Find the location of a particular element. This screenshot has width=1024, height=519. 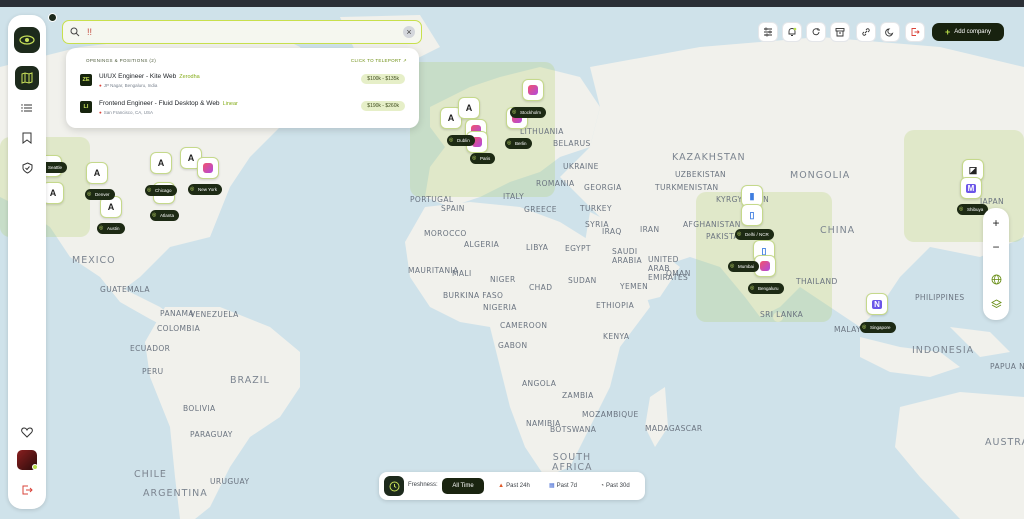

company-marker: M is located at coordinates (971, 188).